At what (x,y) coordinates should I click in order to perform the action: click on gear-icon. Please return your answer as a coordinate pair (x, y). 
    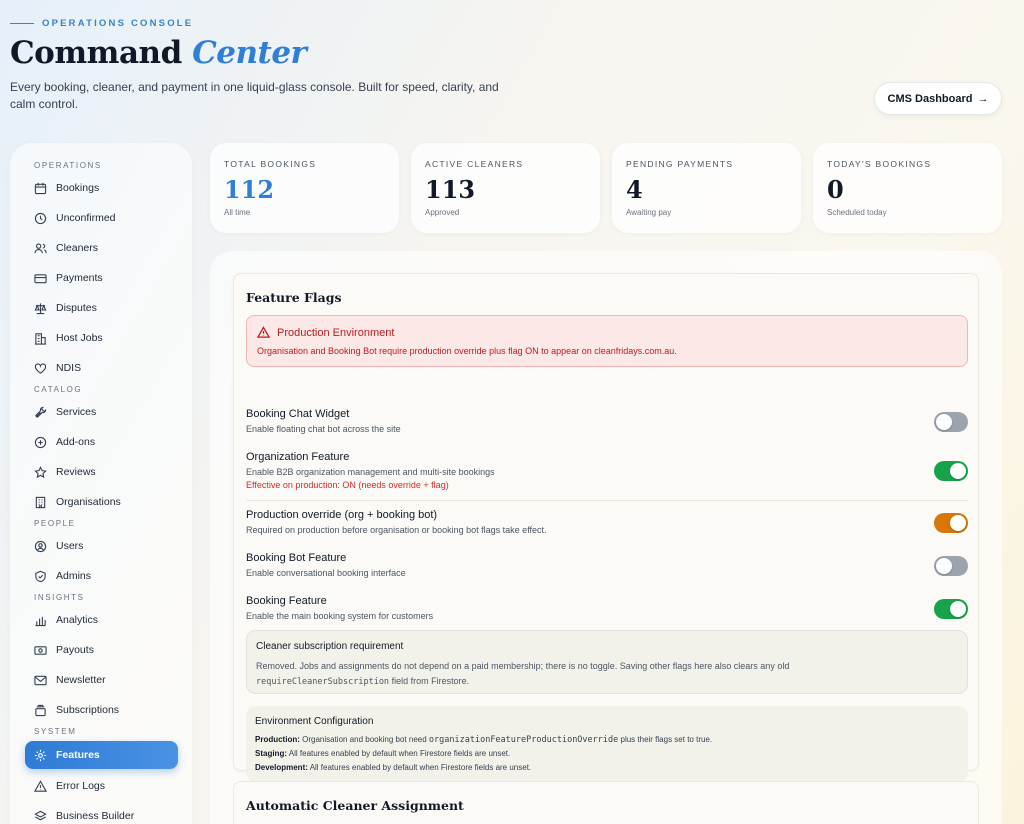
    Looking at the image, I should click on (40, 755).